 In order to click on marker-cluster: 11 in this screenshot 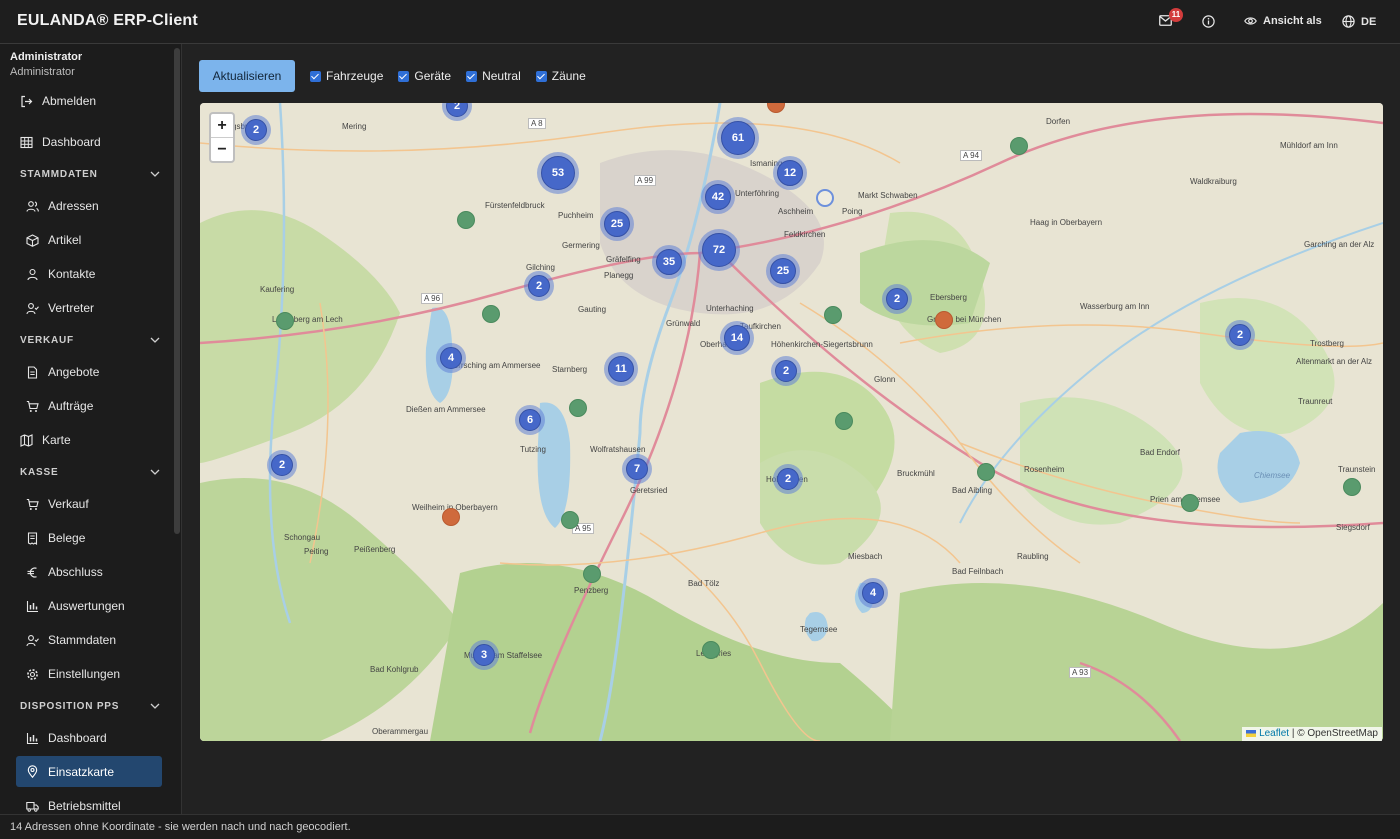, I will do `click(621, 369)`.